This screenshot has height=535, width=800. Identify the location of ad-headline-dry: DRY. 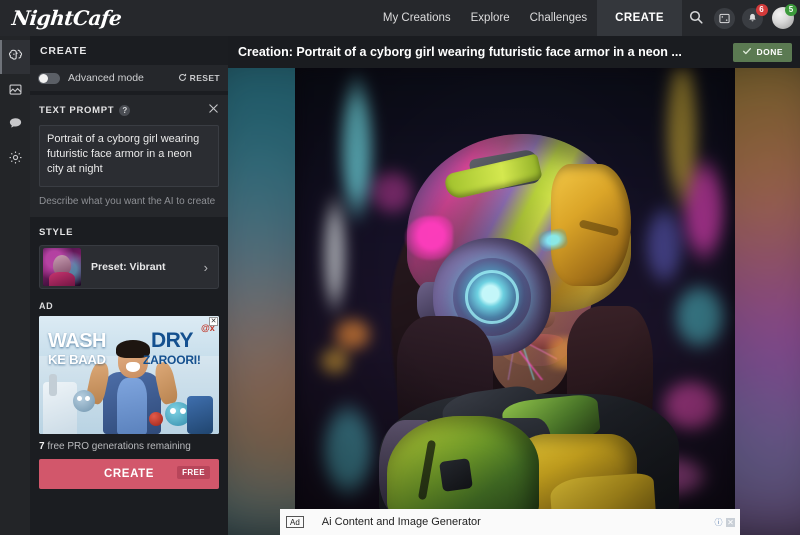
(172, 340).